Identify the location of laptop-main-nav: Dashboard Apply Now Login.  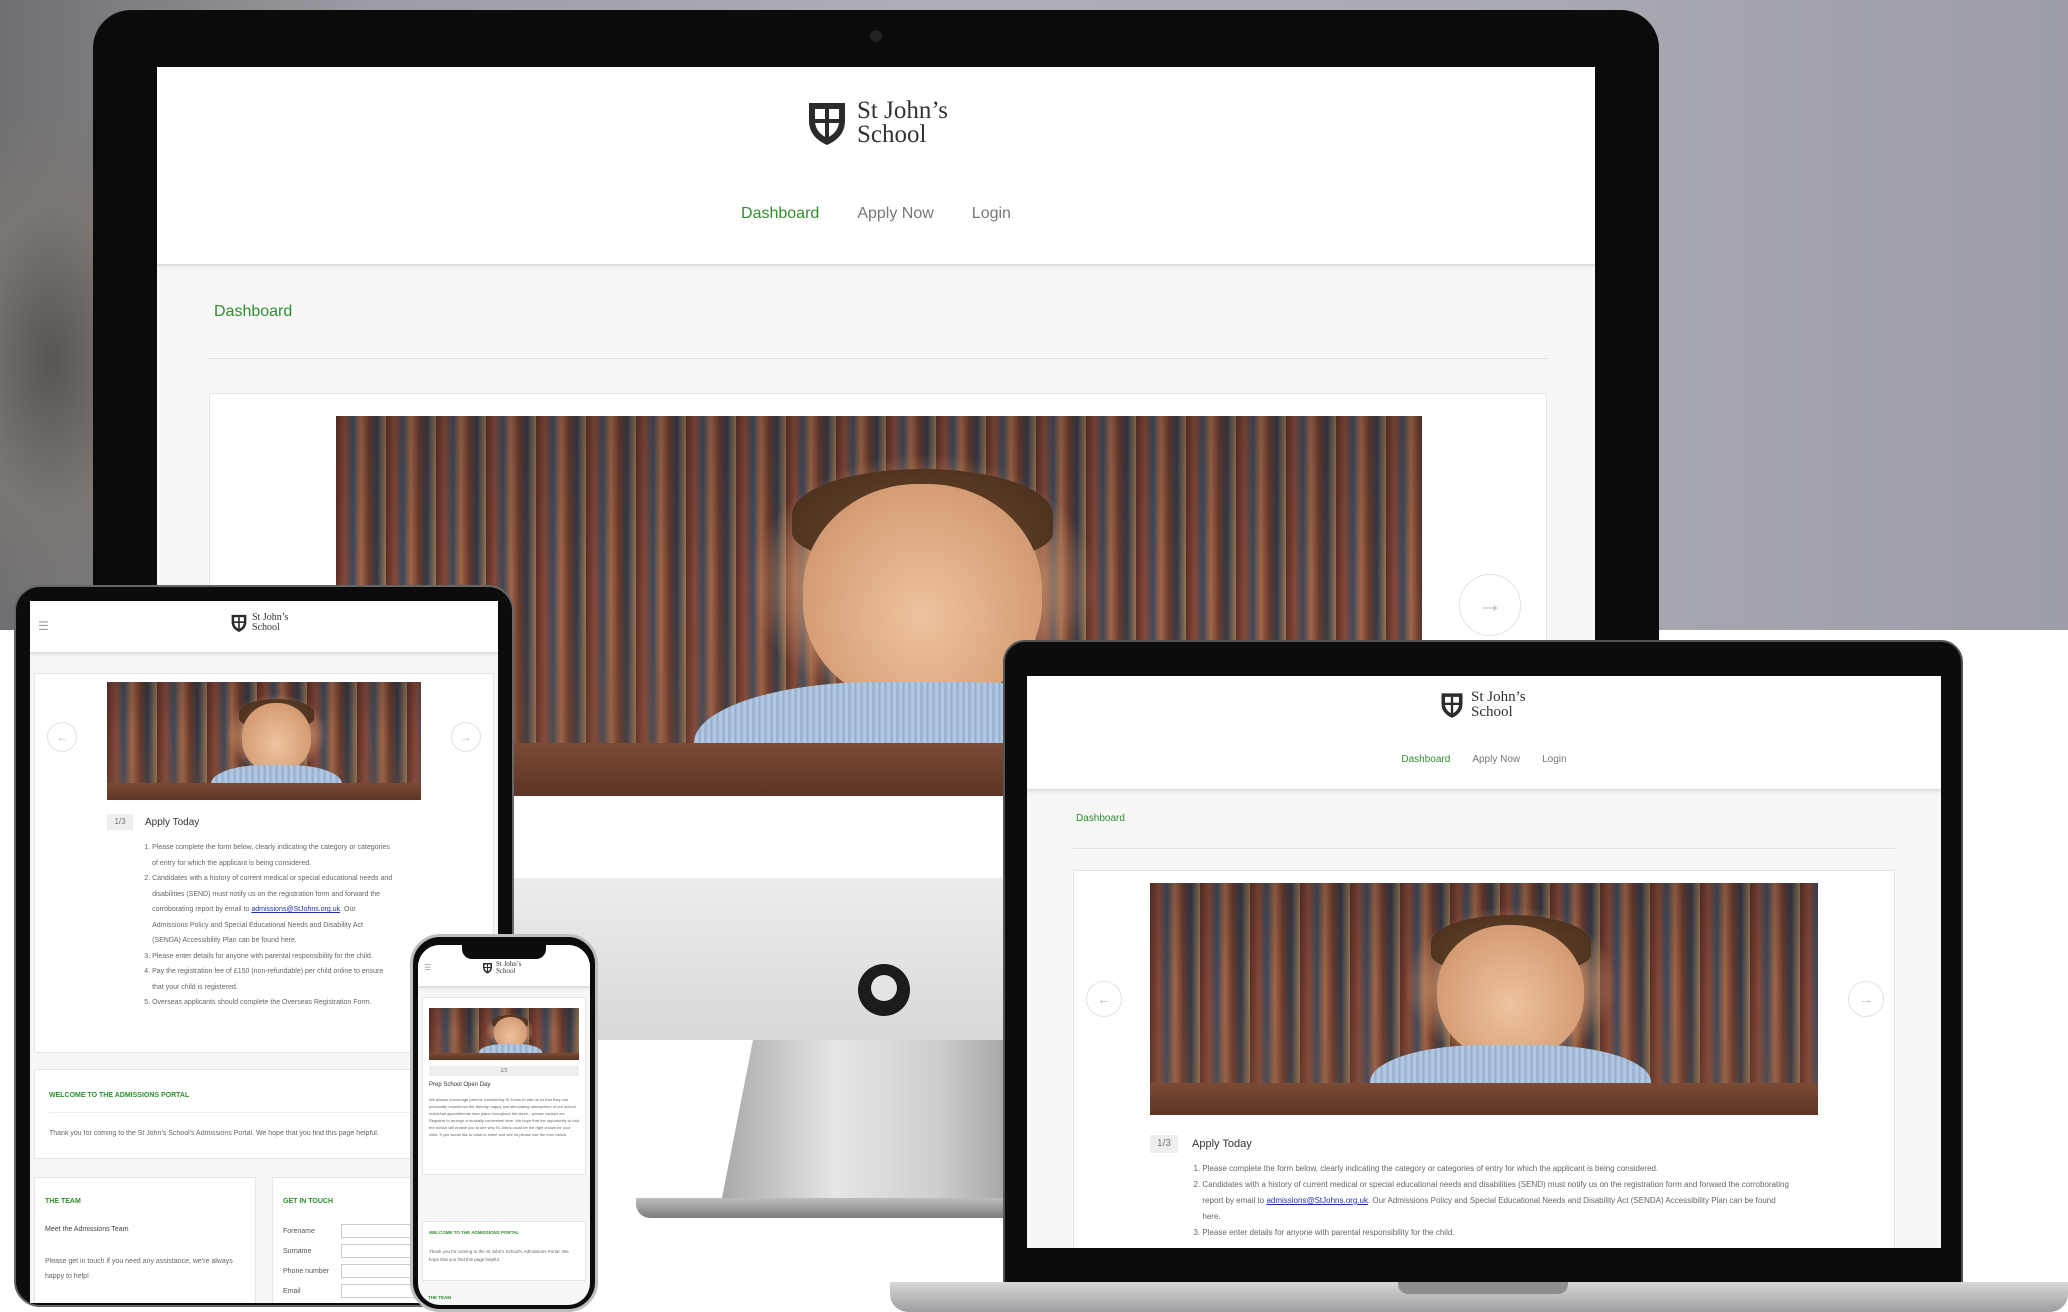
(1484, 759).